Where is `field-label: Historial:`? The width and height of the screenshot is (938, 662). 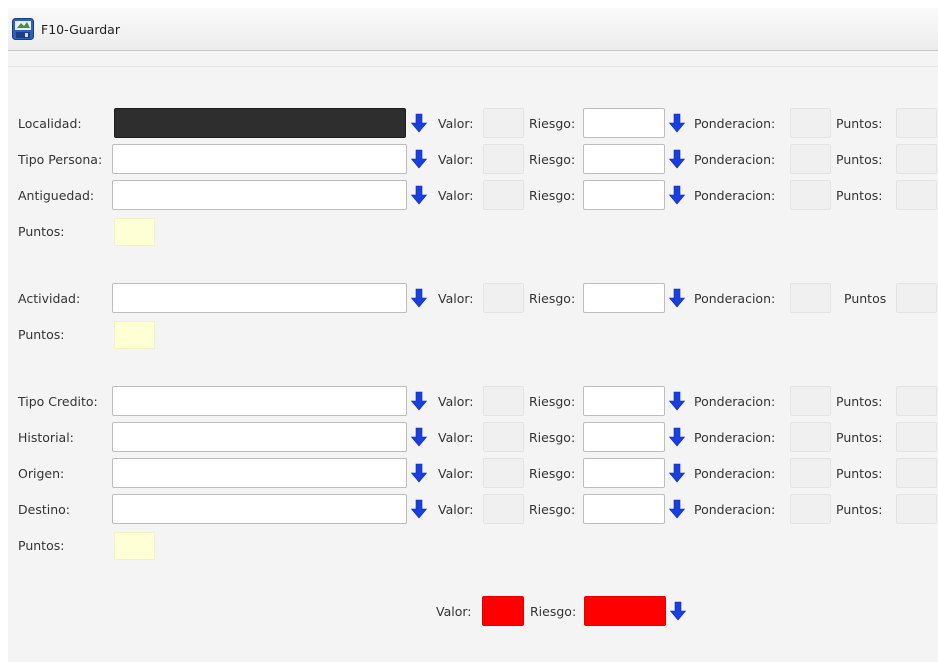 field-label: Historial: is located at coordinates (46, 437).